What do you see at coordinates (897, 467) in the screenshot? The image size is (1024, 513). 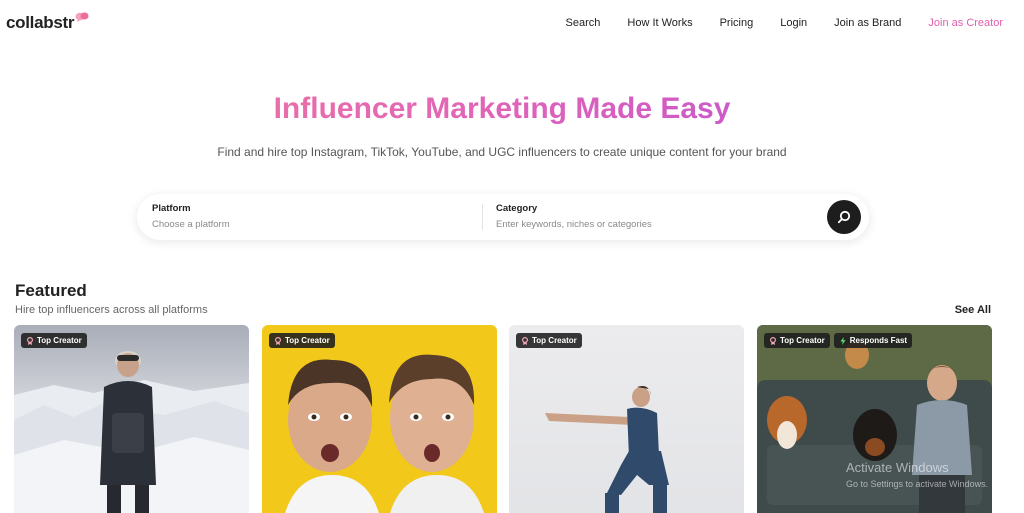 I see `watermark-title: Activate Windows` at bounding box center [897, 467].